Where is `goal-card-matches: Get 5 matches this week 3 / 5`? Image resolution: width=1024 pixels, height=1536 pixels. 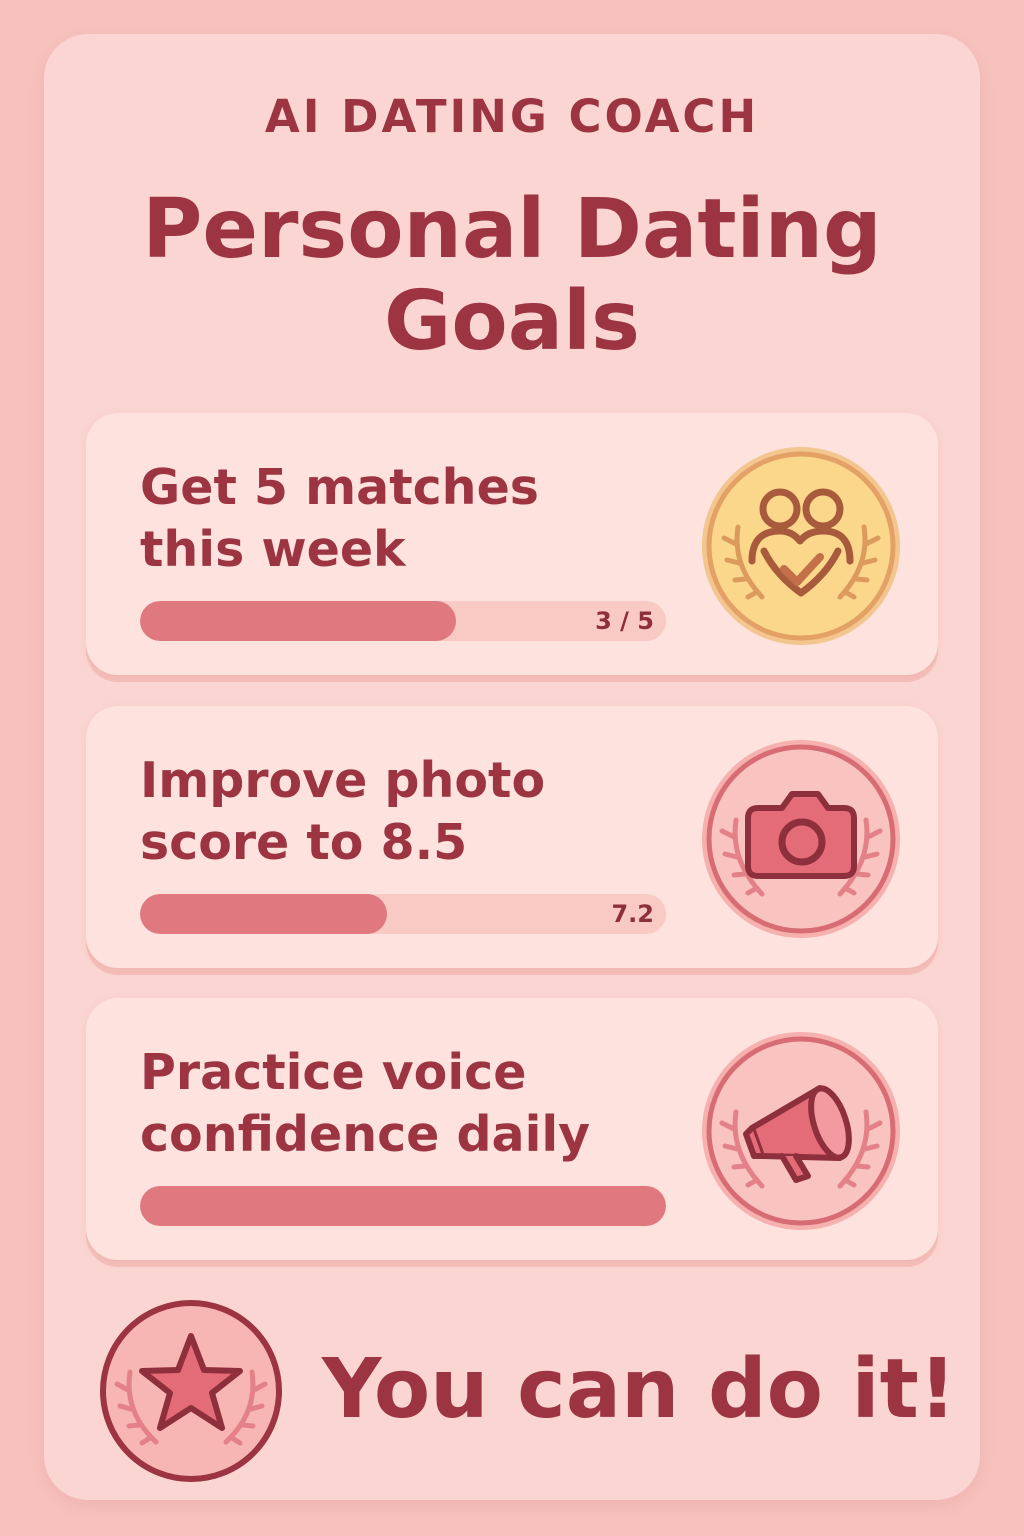 goal-card-matches: Get 5 matches this week 3 / 5 is located at coordinates (512, 544).